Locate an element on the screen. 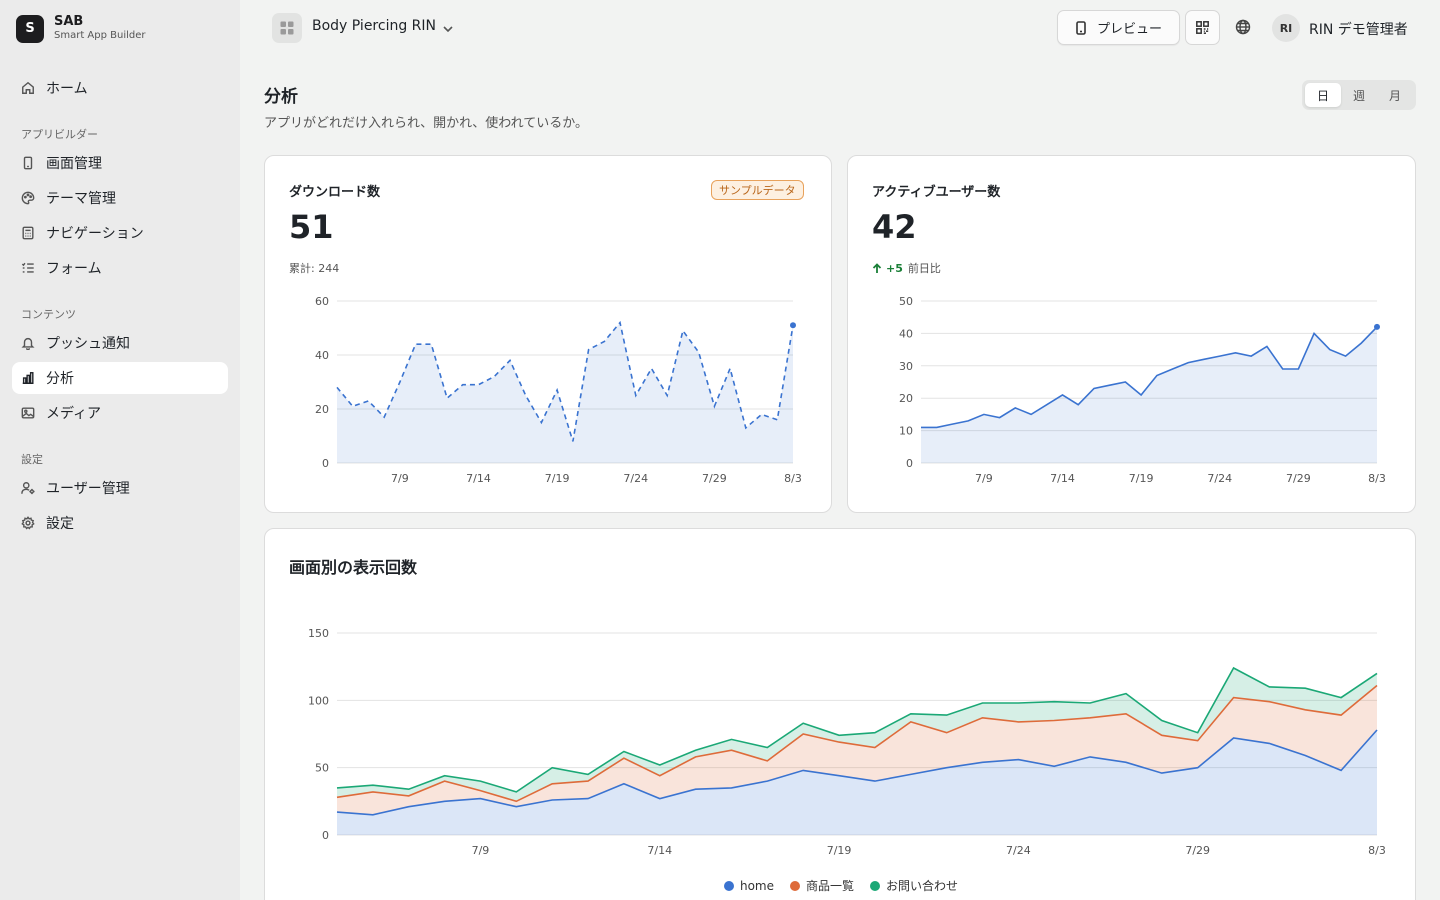 This screenshot has height=900, width=1440. preview-button: プレビュー is located at coordinates (1118, 27).